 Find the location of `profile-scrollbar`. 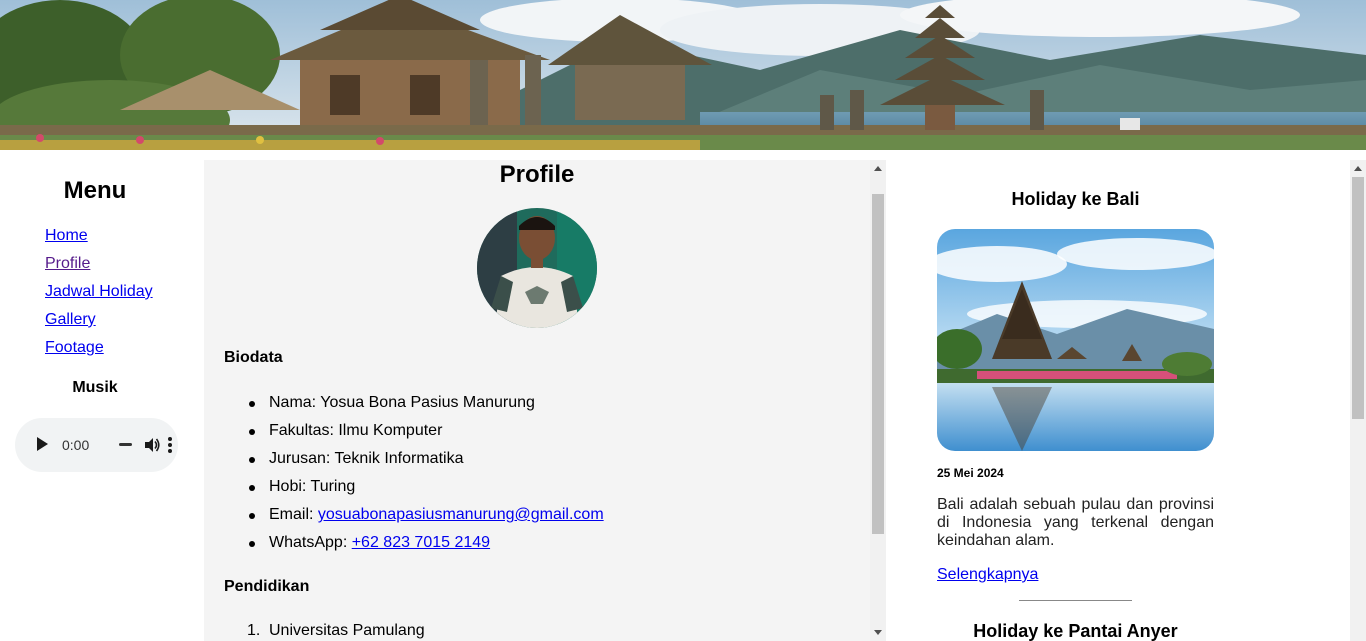

profile-scrollbar is located at coordinates (878, 400).